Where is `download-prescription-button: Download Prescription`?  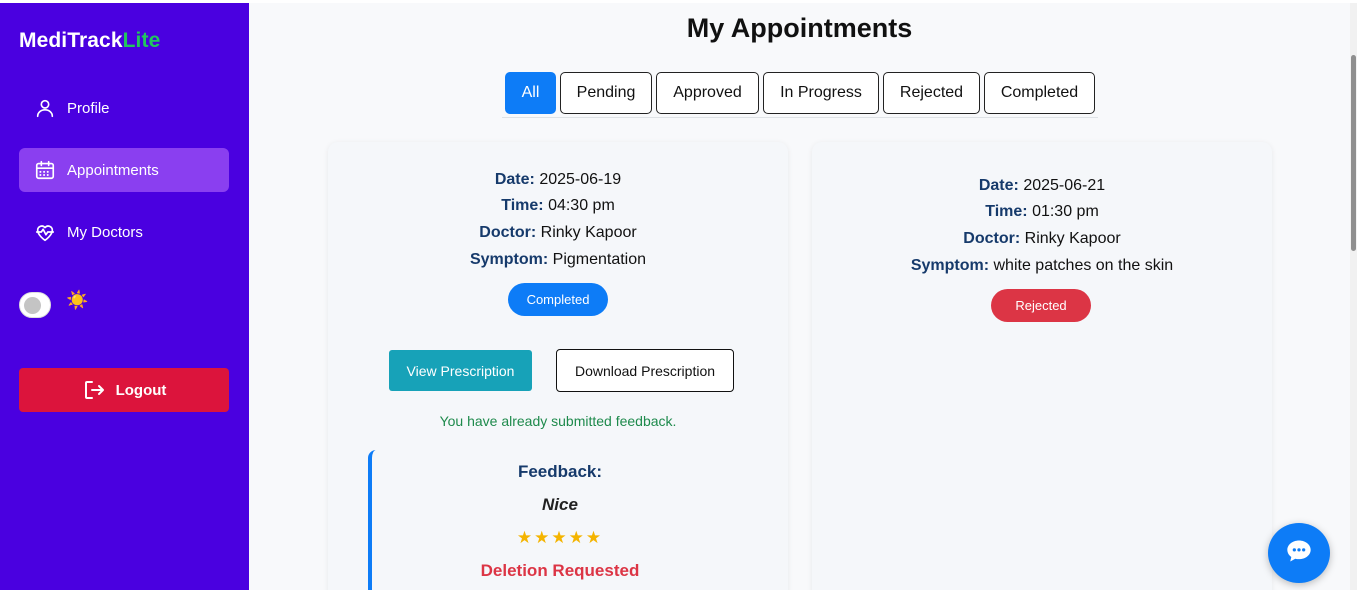
download-prescription-button: Download Prescription is located at coordinates (645, 370).